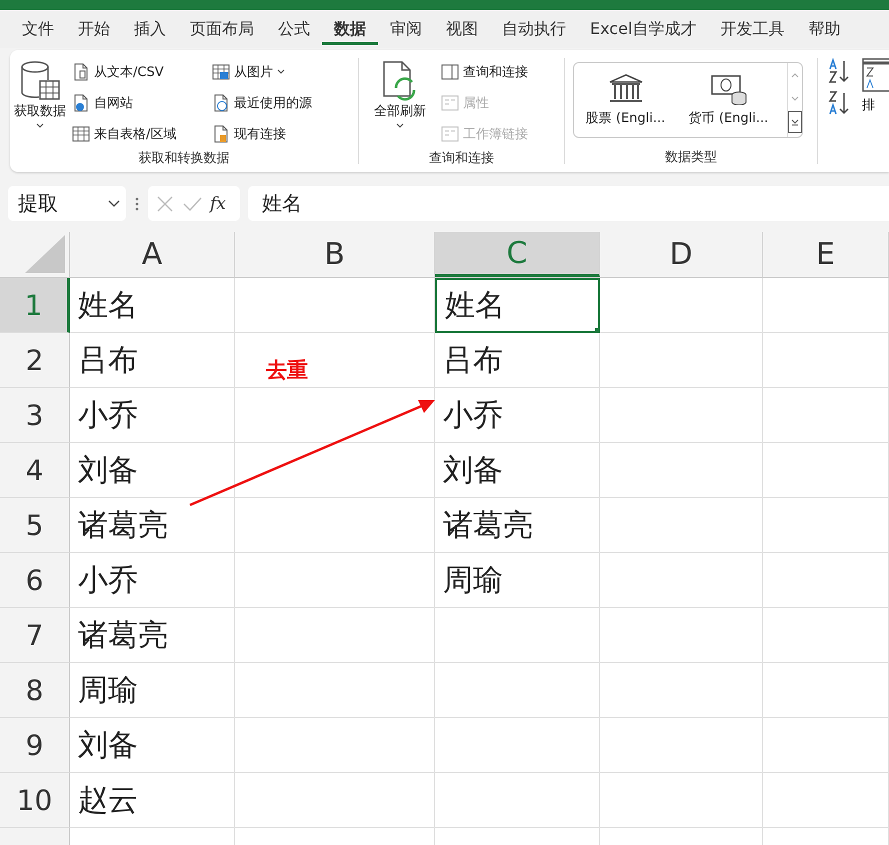 The width and height of the screenshot is (889, 845). I want to click on row-header: 6, so click(35, 580).